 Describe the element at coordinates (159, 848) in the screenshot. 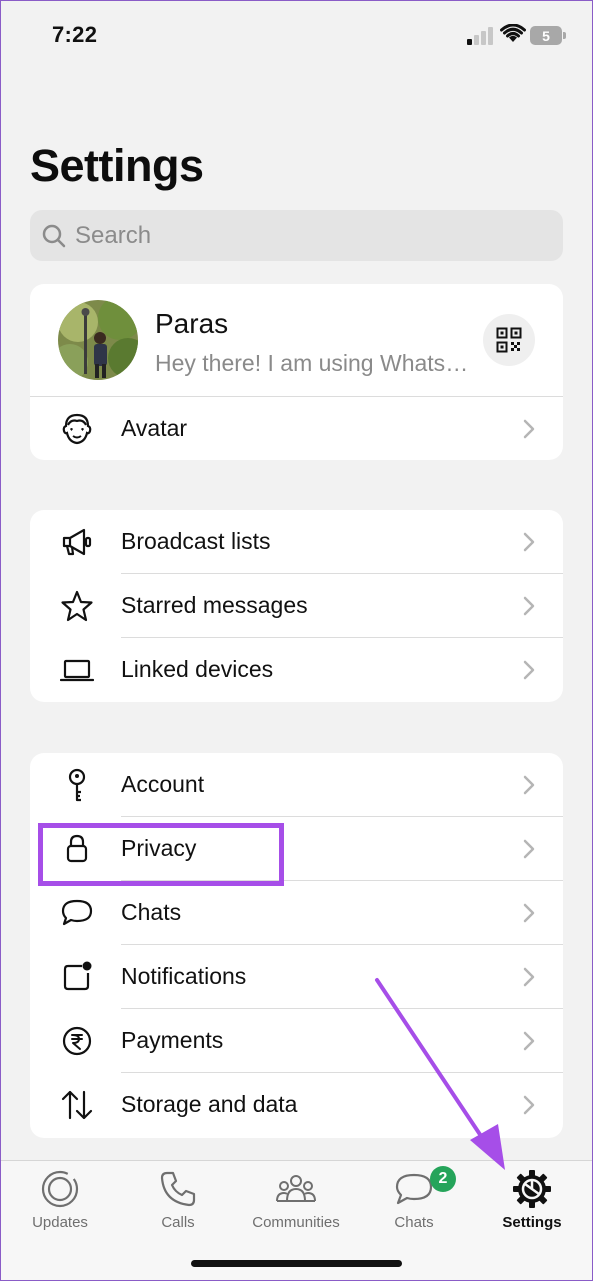

I see `privacy-label: Privacy` at that location.